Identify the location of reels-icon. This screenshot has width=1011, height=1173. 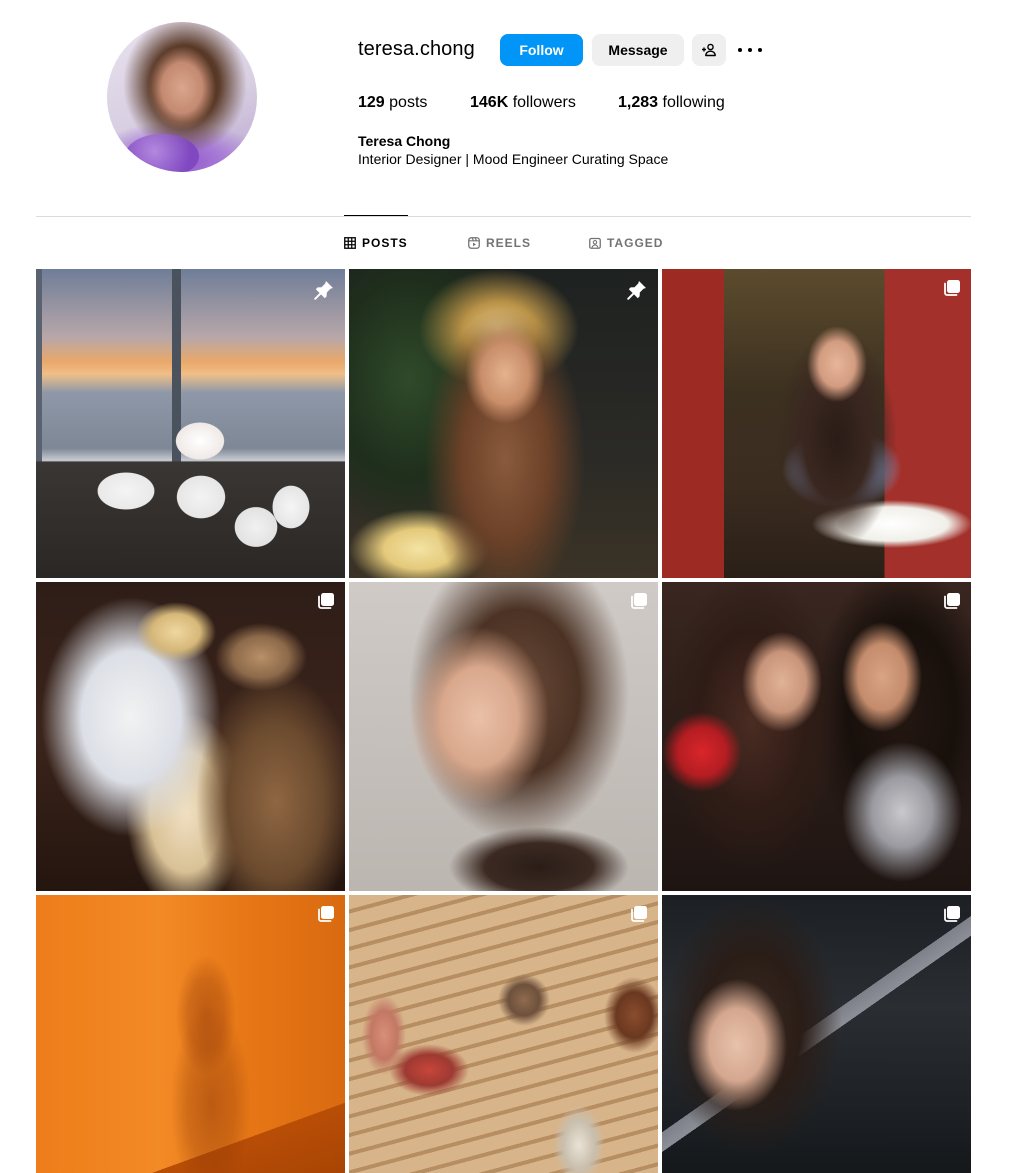
(474, 243).